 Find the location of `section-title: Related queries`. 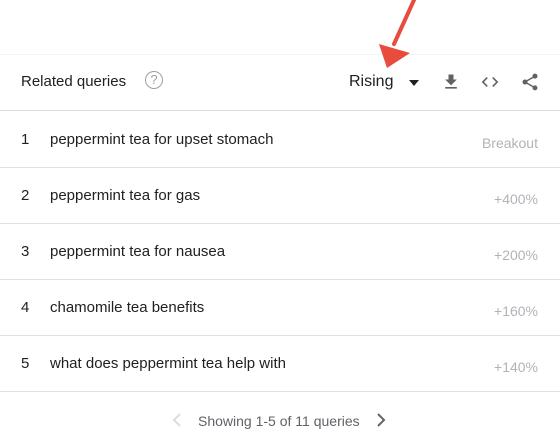

section-title: Related queries is located at coordinates (74, 81).